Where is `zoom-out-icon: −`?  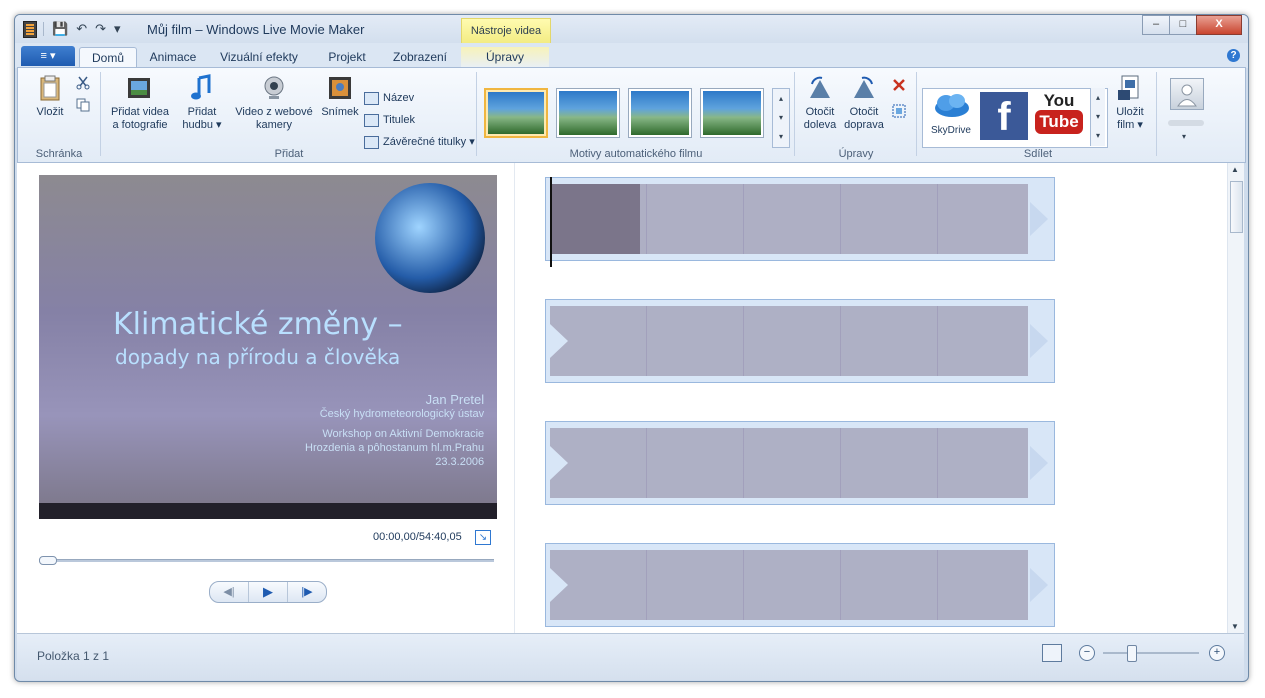 zoom-out-icon: − is located at coordinates (1087, 653).